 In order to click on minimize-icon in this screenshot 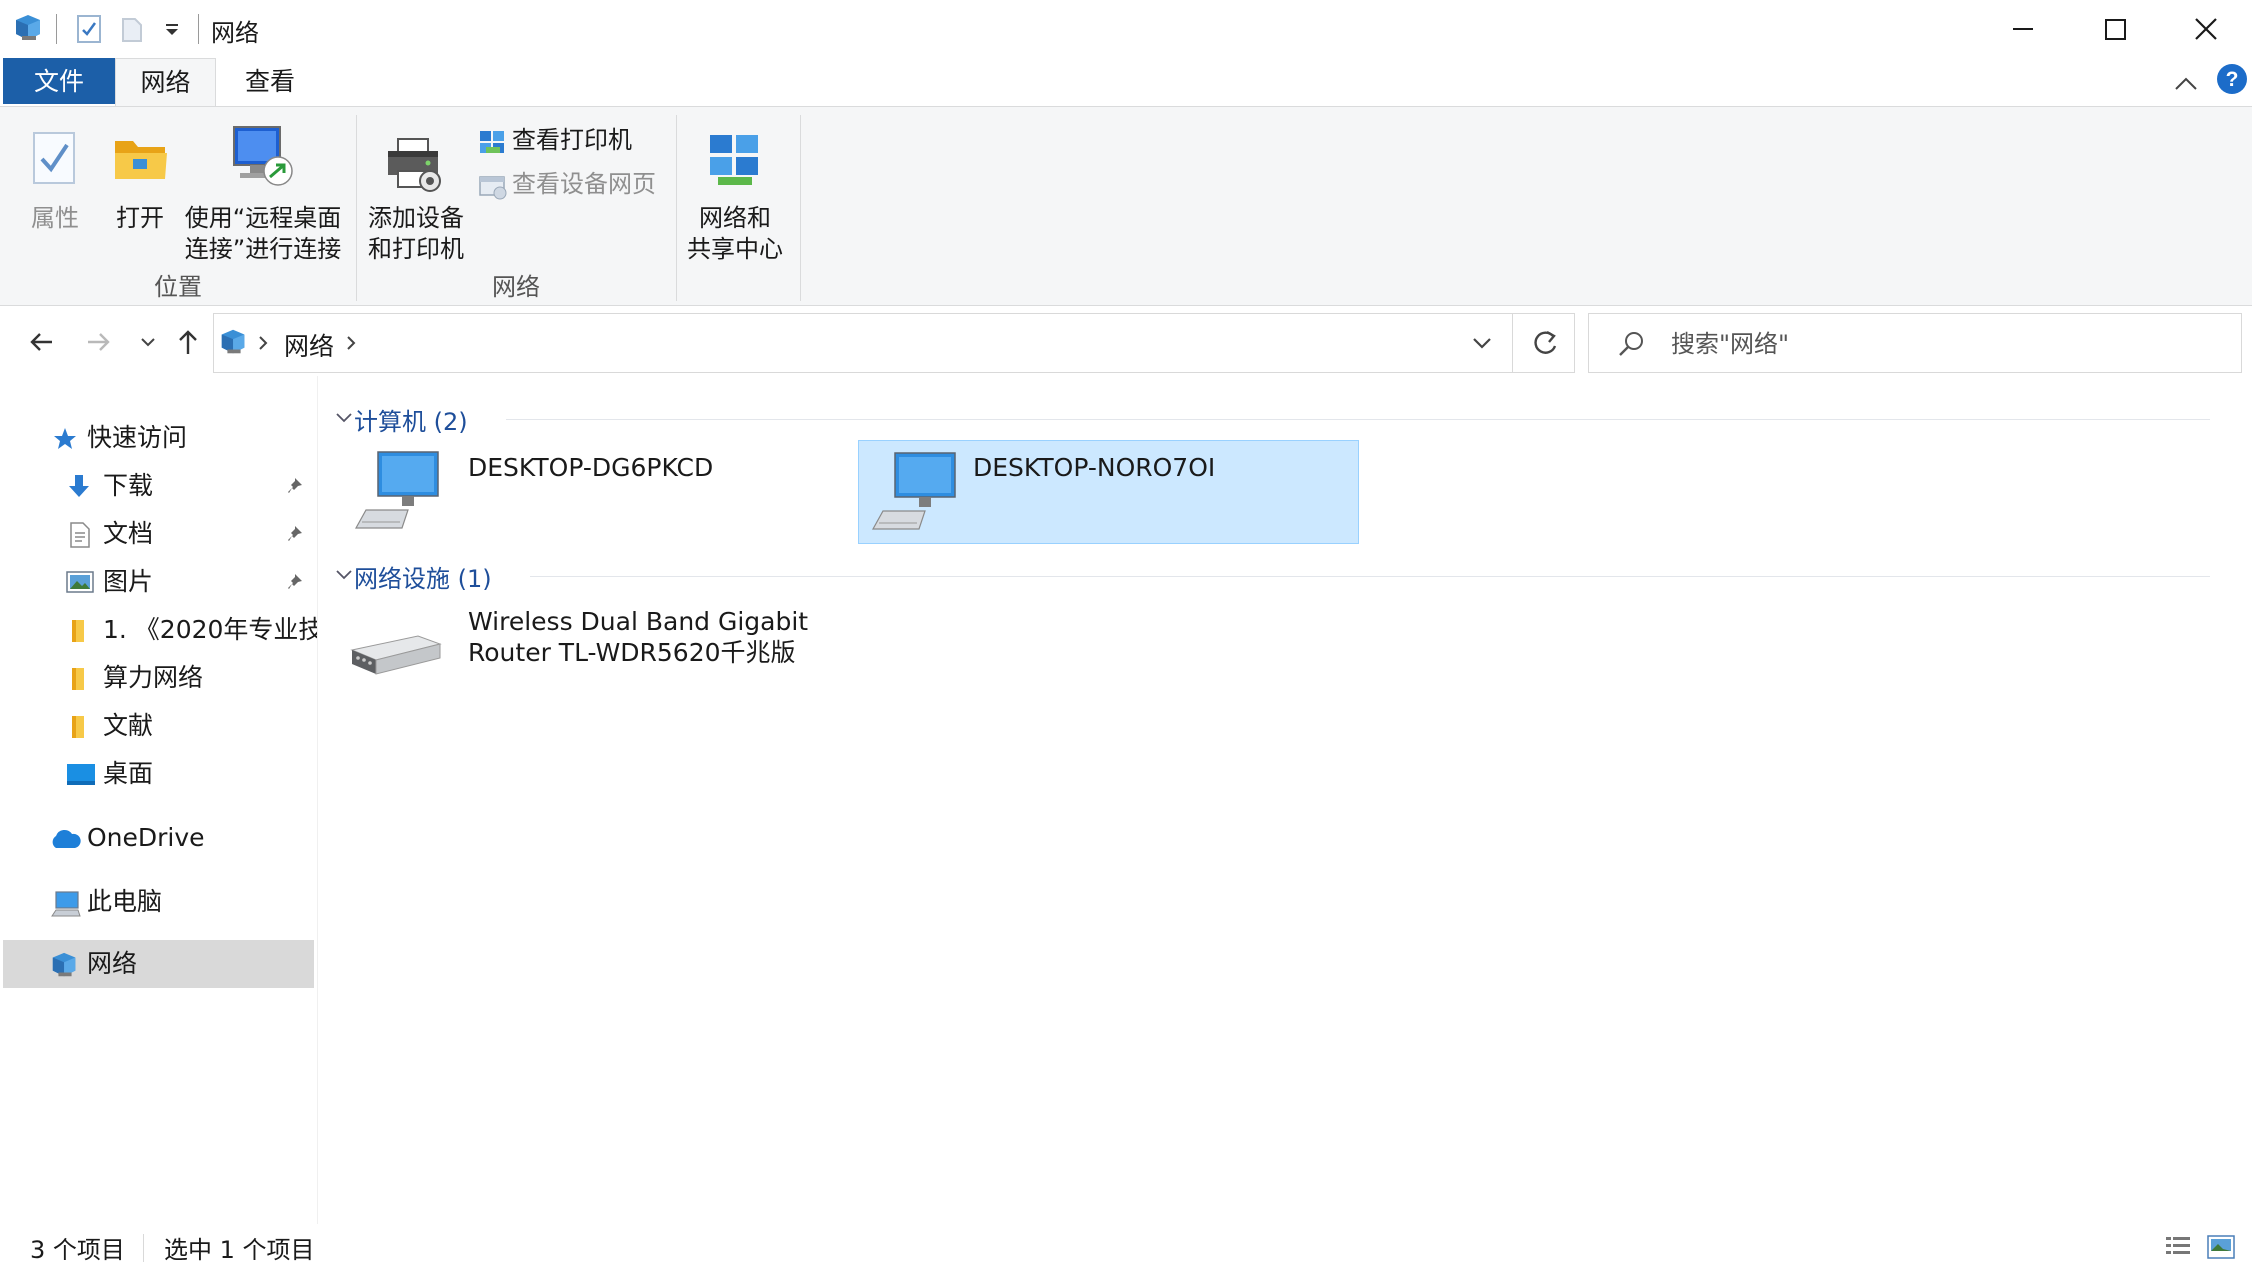, I will do `click(2023, 29)`.